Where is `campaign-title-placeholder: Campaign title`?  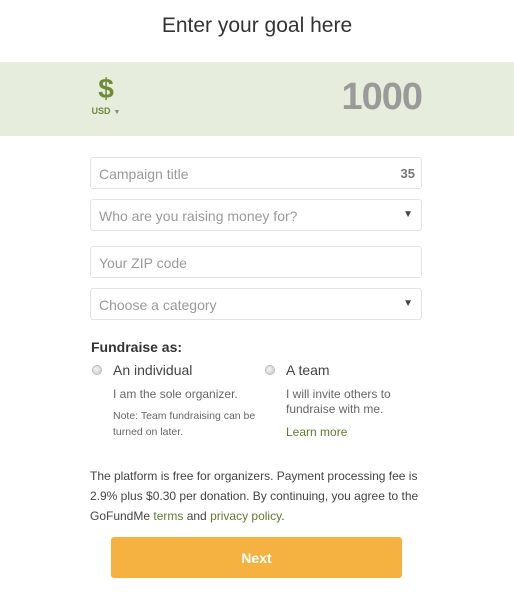 campaign-title-placeholder: Campaign title is located at coordinates (144, 174).